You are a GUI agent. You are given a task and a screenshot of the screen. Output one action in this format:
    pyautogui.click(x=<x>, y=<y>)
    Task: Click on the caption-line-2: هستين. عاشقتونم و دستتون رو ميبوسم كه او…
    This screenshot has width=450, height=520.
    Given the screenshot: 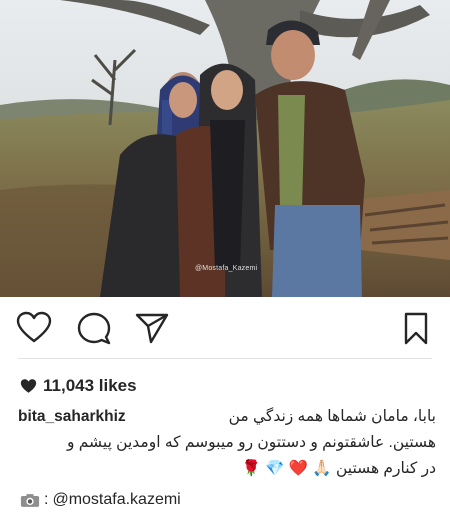 What is the action you would take?
    pyautogui.click(x=251, y=442)
    